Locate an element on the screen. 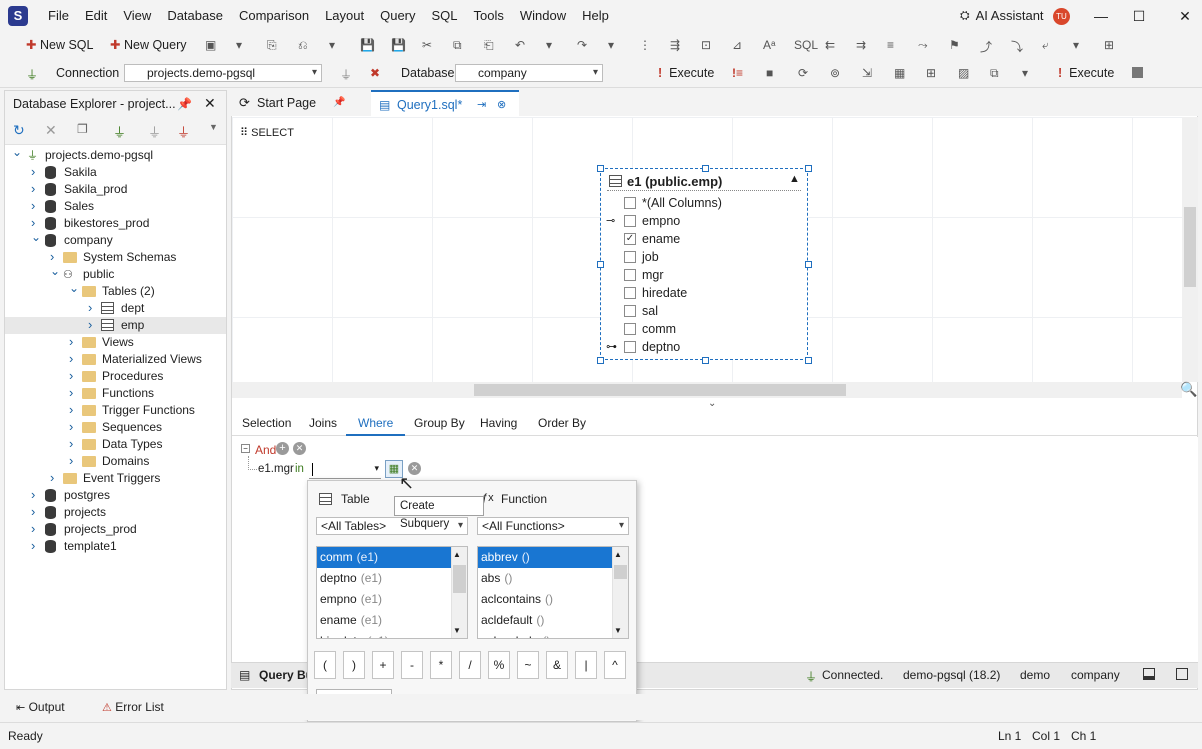  output-tab: ⇤ Output is located at coordinates (40, 707).